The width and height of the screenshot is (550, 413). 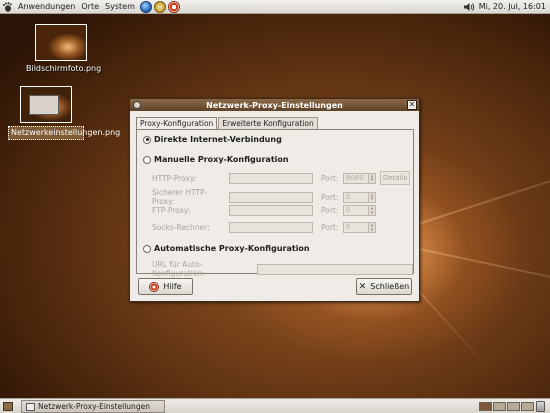 I want to click on socks-port-spinner: 0 ▲ ▼, so click(x=359, y=227).